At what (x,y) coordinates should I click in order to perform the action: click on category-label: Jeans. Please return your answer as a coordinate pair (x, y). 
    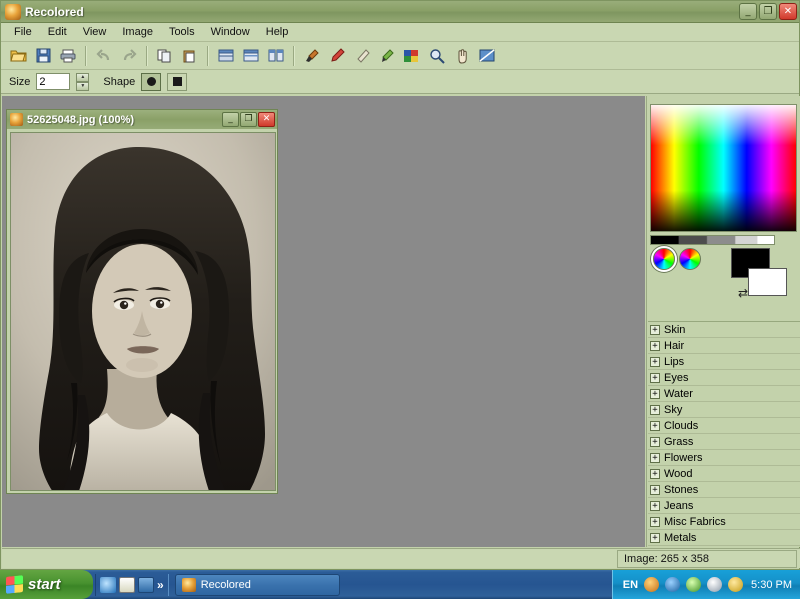
    Looking at the image, I should click on (679, 505).